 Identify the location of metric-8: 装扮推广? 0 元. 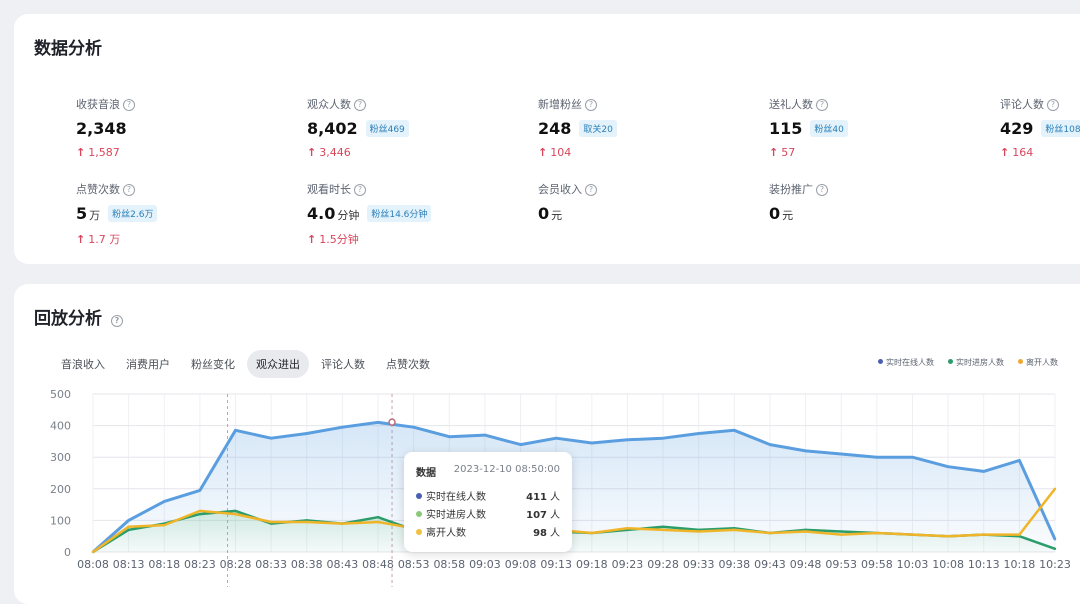
(869, 202).